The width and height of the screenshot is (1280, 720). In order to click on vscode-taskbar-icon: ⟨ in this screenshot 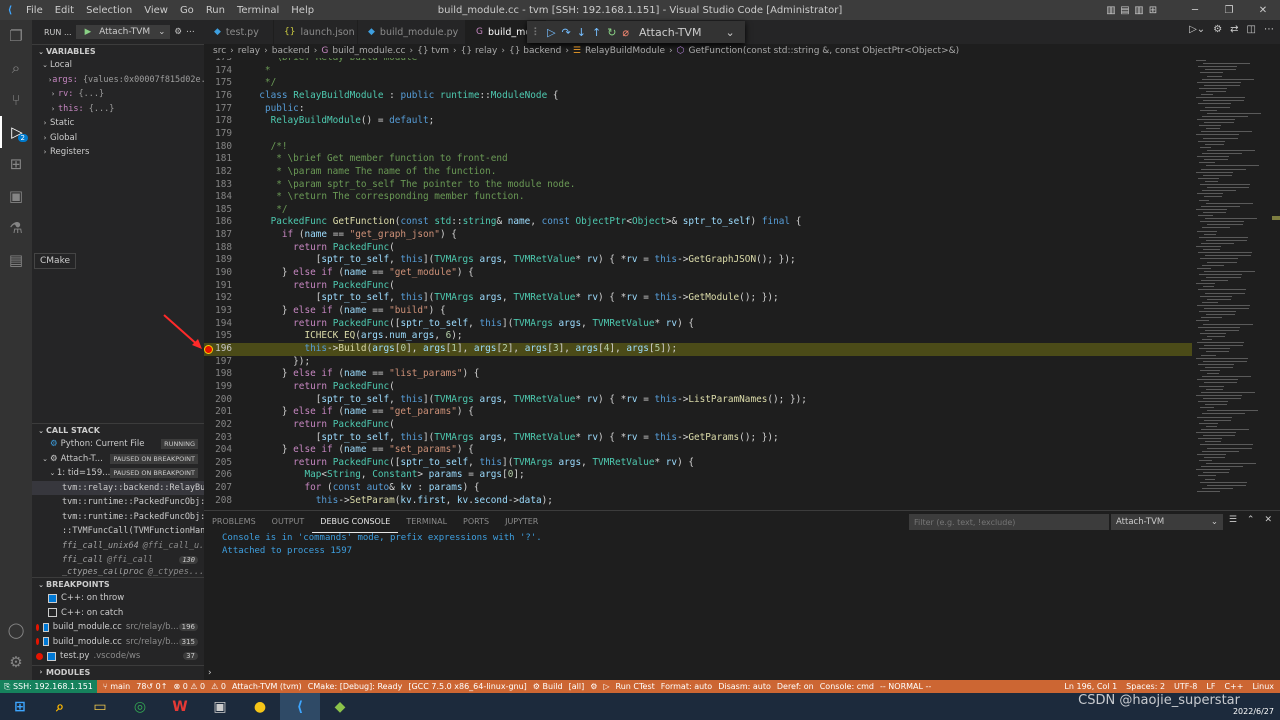, I will do `click(300, 706)`.